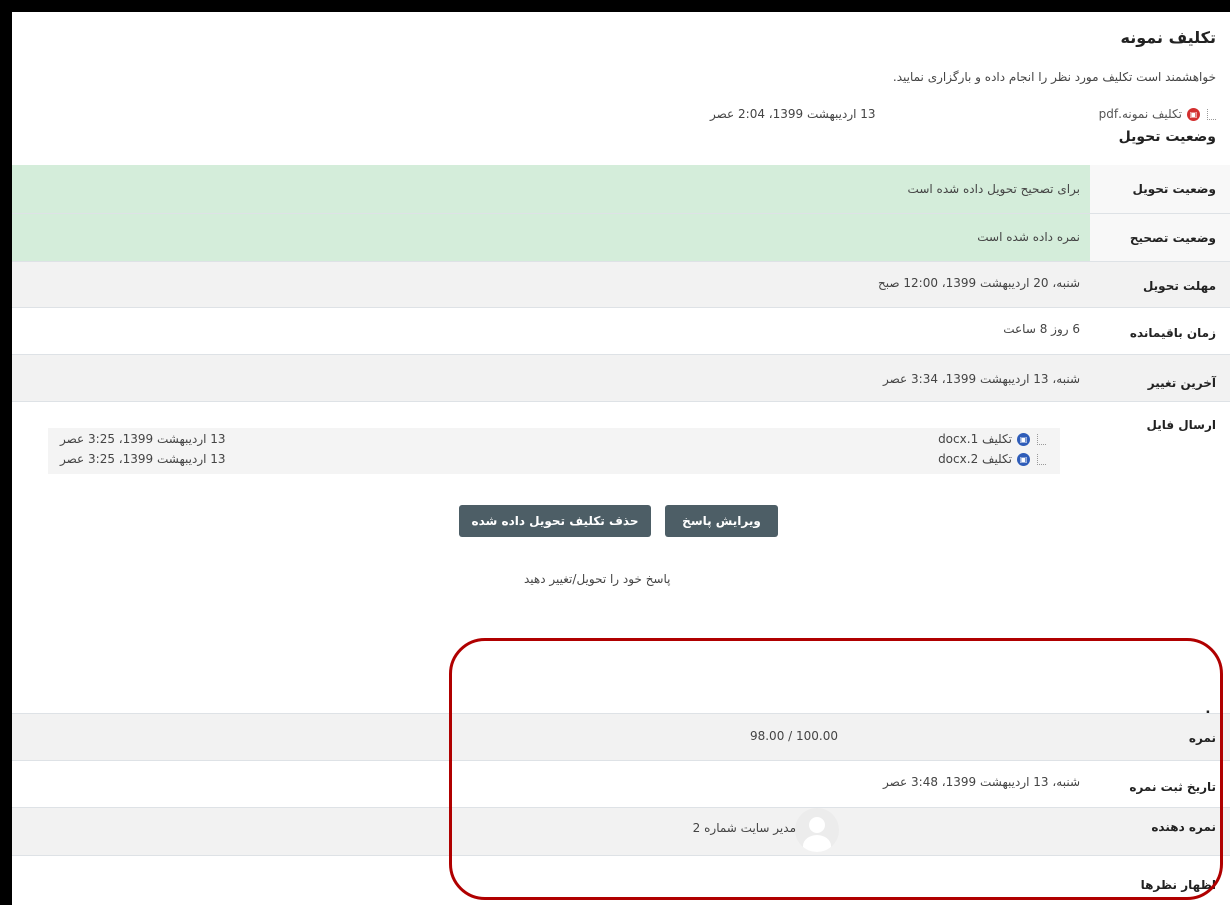  What do you see at coordinates (1181, 425) in the screenshot?
I see `row-label: ارسال فایل` at bounding box center [1181, 425].